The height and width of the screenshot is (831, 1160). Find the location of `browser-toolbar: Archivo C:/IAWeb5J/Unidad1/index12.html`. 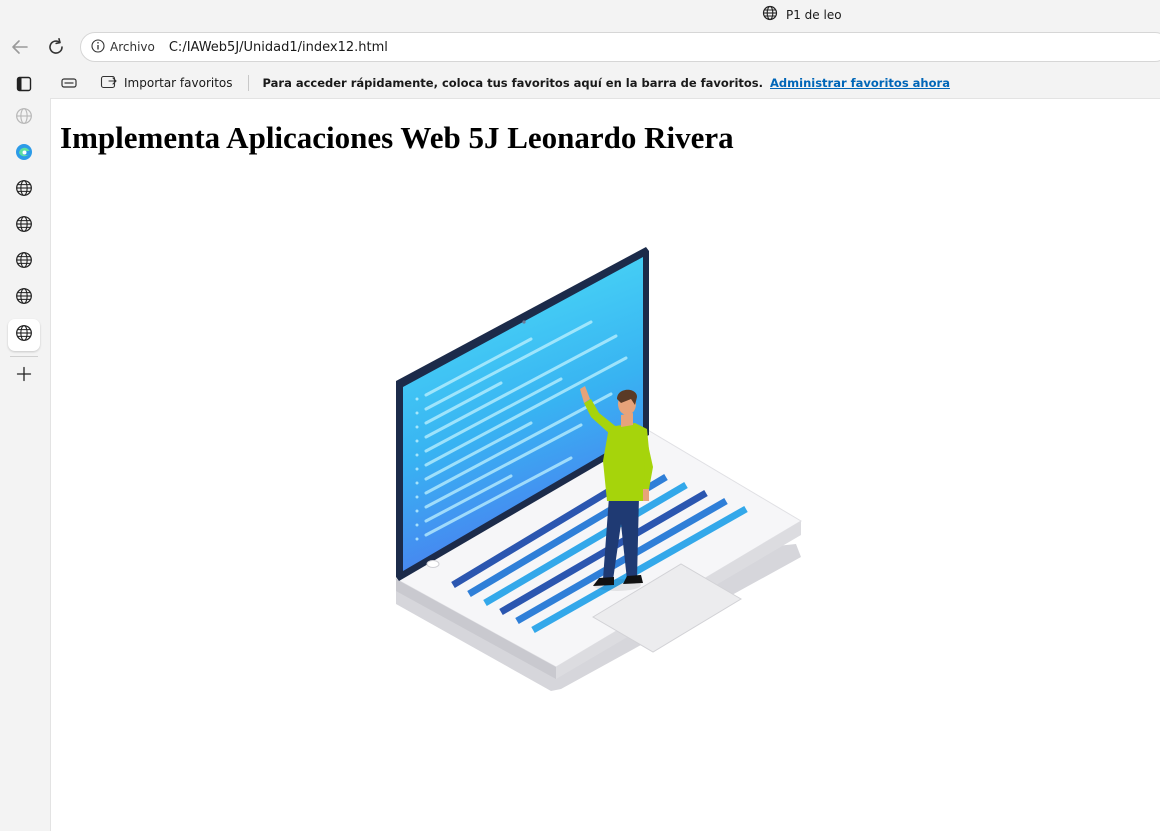

browser-toolbar: Archivo C:/IAWeb5J/Unidad1/index12.html is located at coordinates (580, 48).